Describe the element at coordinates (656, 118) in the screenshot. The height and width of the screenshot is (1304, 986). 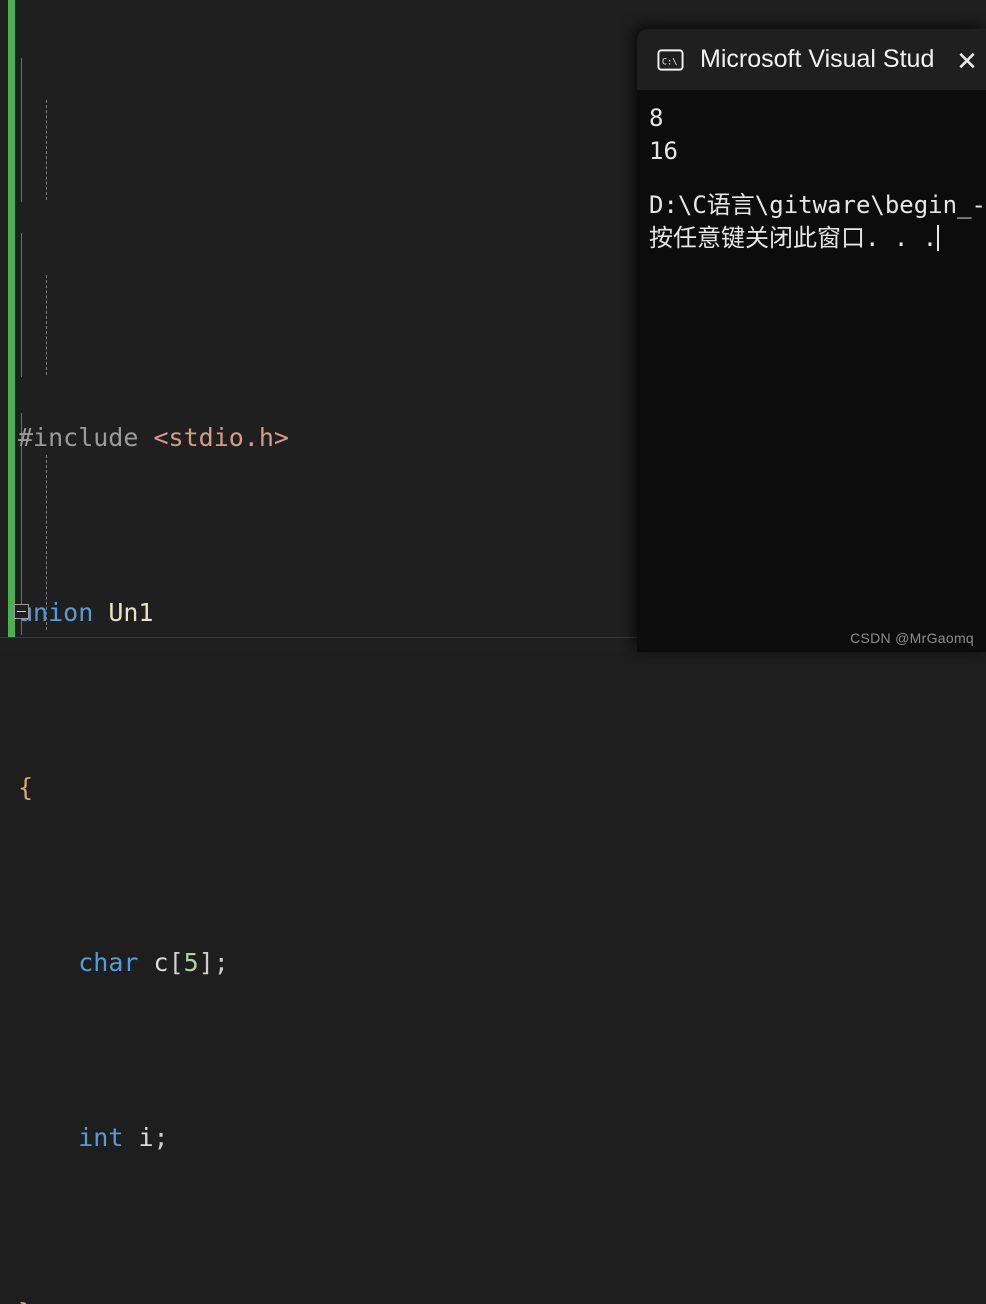
I see `console-output-line: 8` at that location.